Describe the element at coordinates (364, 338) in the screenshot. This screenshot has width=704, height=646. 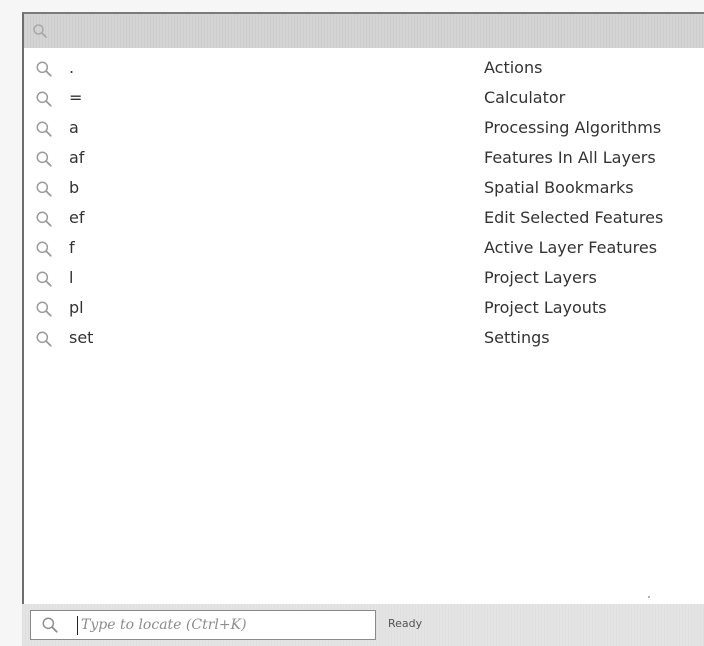
I see `filter-row-settings: set Settings` at that location.